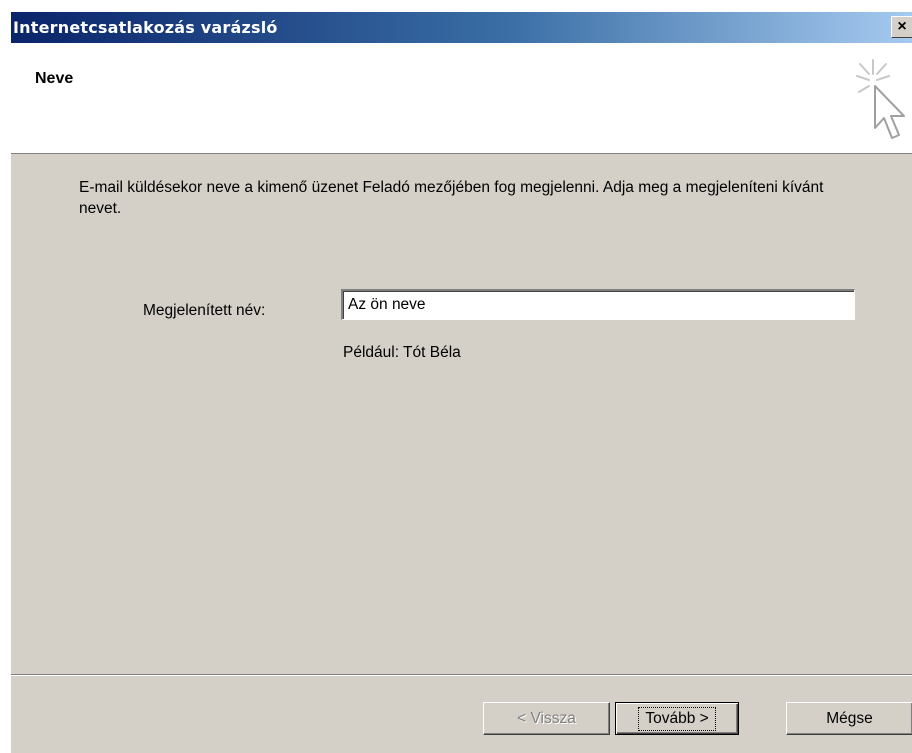 The height and width of the screenshot is (753, 912). Describe the element at coordinates (461, 27) in the screenshot. I see `title-bar: Internetcsatlakozás varázsló ×` at that location.